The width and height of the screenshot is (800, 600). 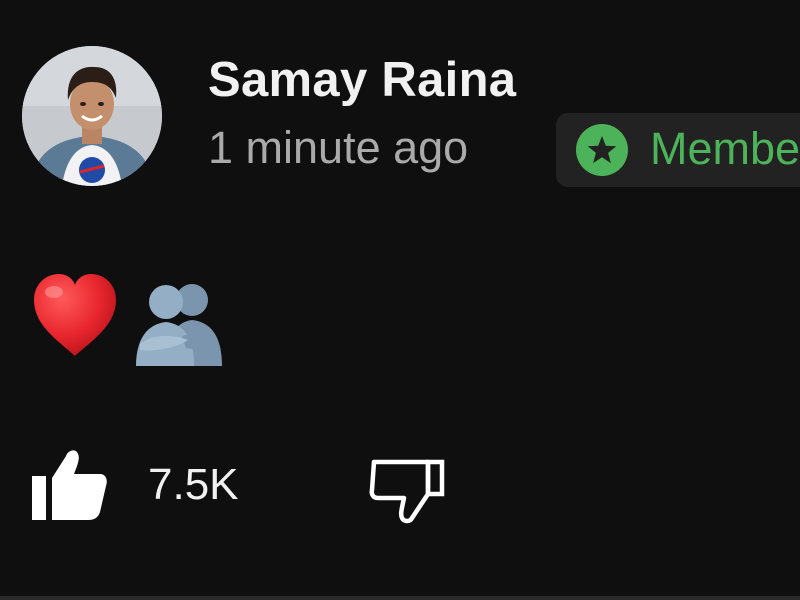 I want to click on author-name: Samay Raina, so click(x=362, y=80).